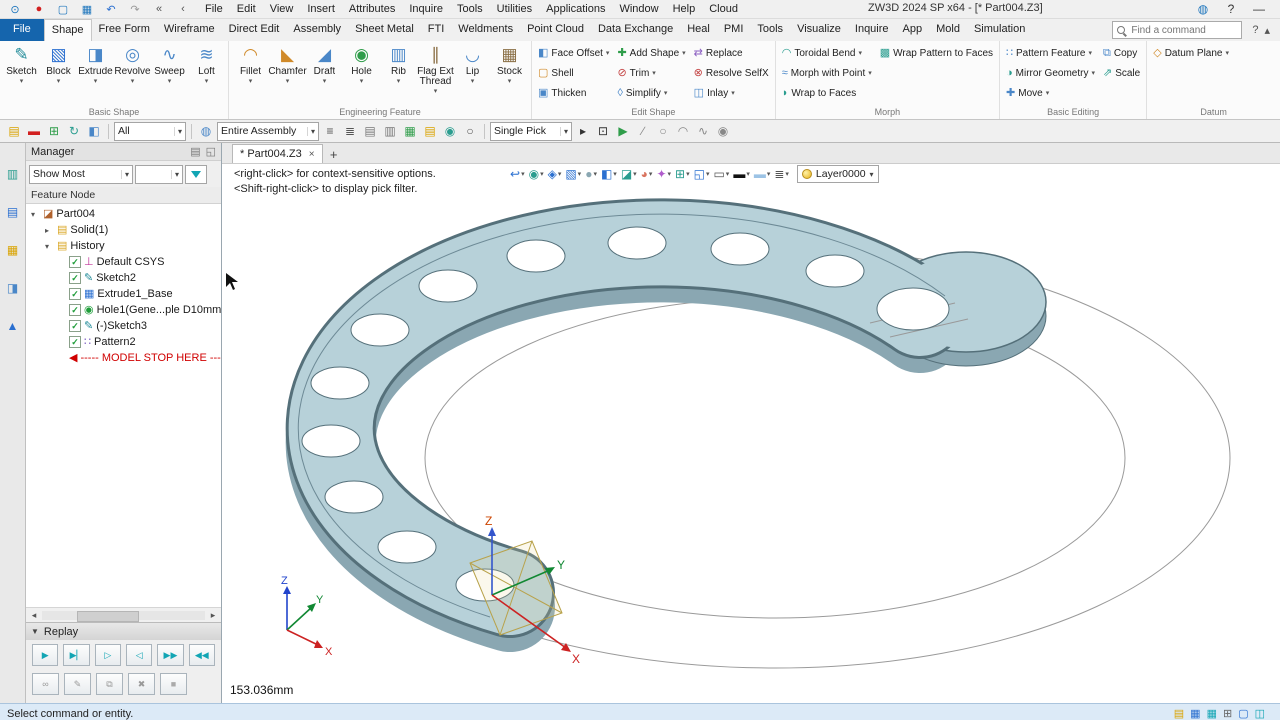  Describe the element at coordinates (49, 246) in the screenshot. I see `expander-icon: ▾` at that location.